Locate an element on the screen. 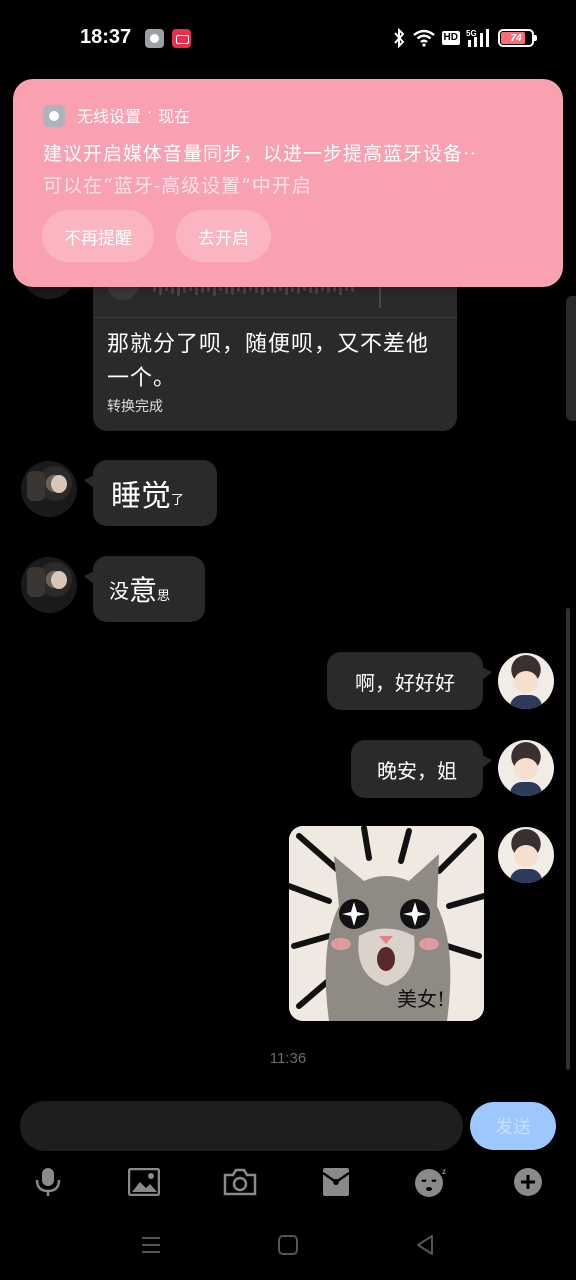 This screenshot has height=1280, width=576. back-icon is located at coordinates (425, 1245).